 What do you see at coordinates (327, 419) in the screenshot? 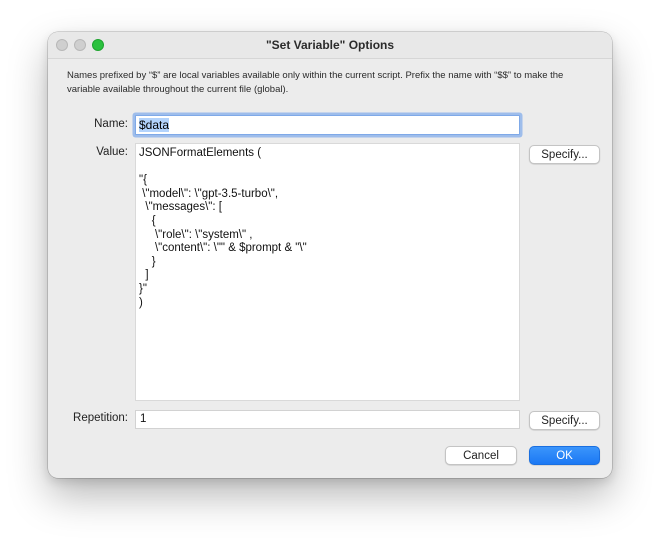
I see `repetition-field: 1` at bounding box center [327, 419].